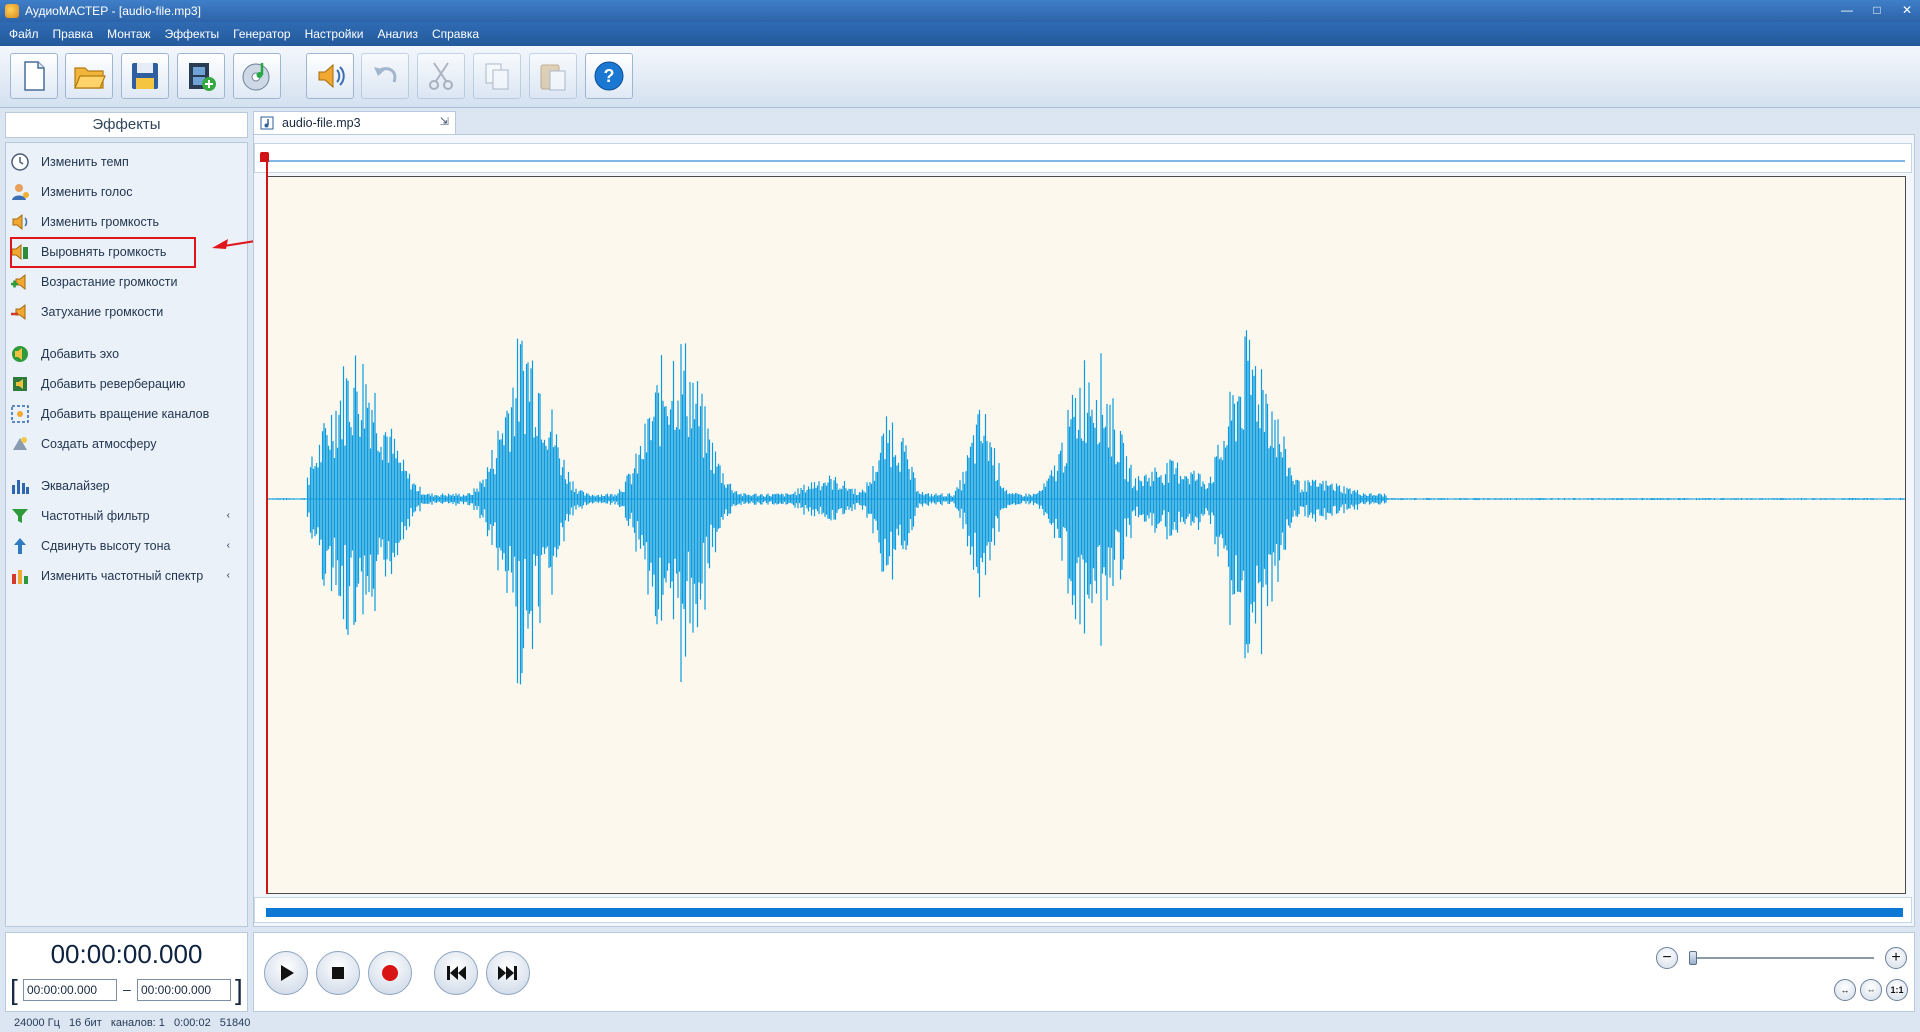 Image resolution: width=1920 pixels, height=1032 pixels. I want to click on channel-rotate-icon, so click(20, 414).